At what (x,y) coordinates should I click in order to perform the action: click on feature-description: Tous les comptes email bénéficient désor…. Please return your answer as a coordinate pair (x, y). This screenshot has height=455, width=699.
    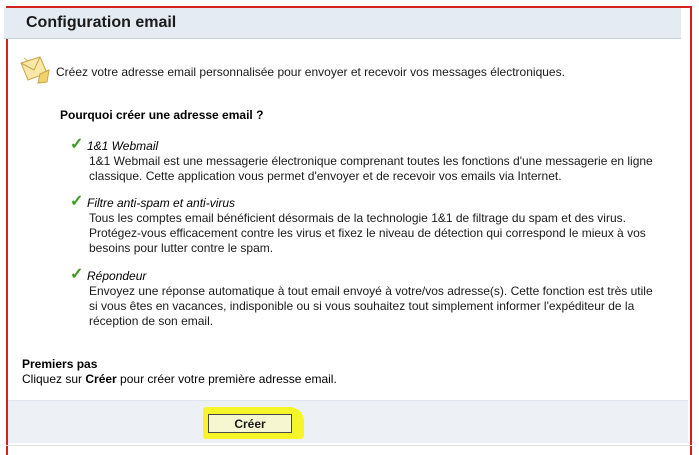
    Looking at the image, I should click on (367, 233).